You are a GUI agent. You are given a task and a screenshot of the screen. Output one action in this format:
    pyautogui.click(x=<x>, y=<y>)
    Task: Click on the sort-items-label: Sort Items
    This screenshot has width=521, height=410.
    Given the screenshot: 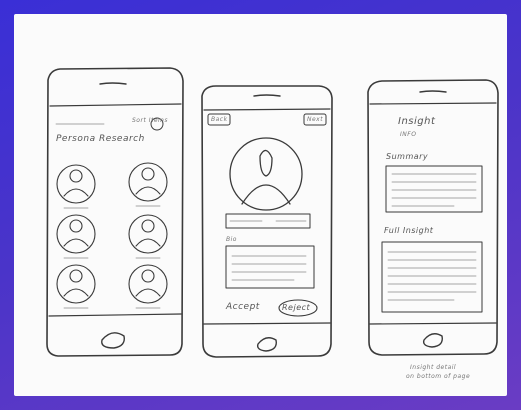 What is the action you would take?
    pyautogui.click(x=150, y=120)
    